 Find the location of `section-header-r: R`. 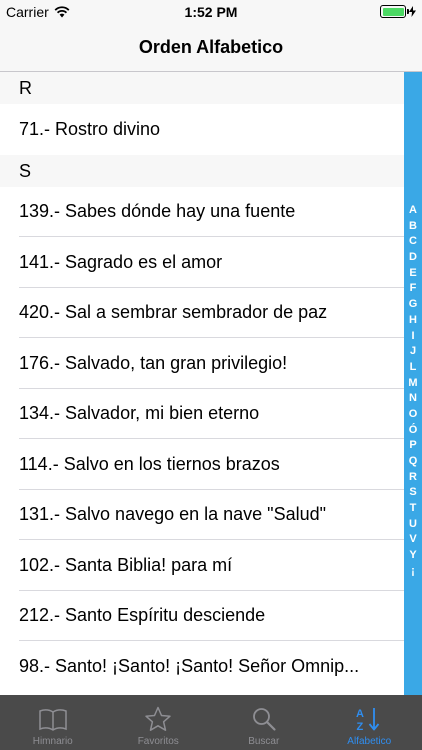

section-header-r: R is located at coordinates (202, 88).